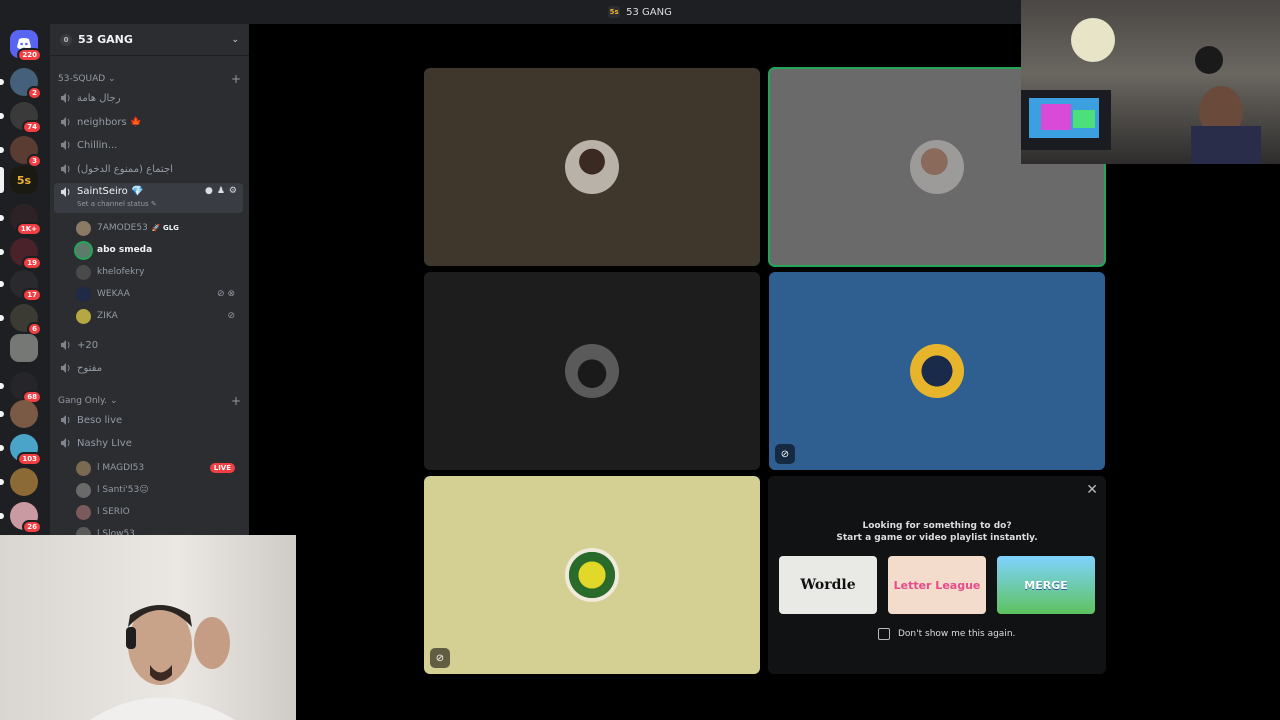 The image size is (1280, 720). Describe the element at coordinates (21, 152) in the screenshot. I see `server-icon: 3` at that location.